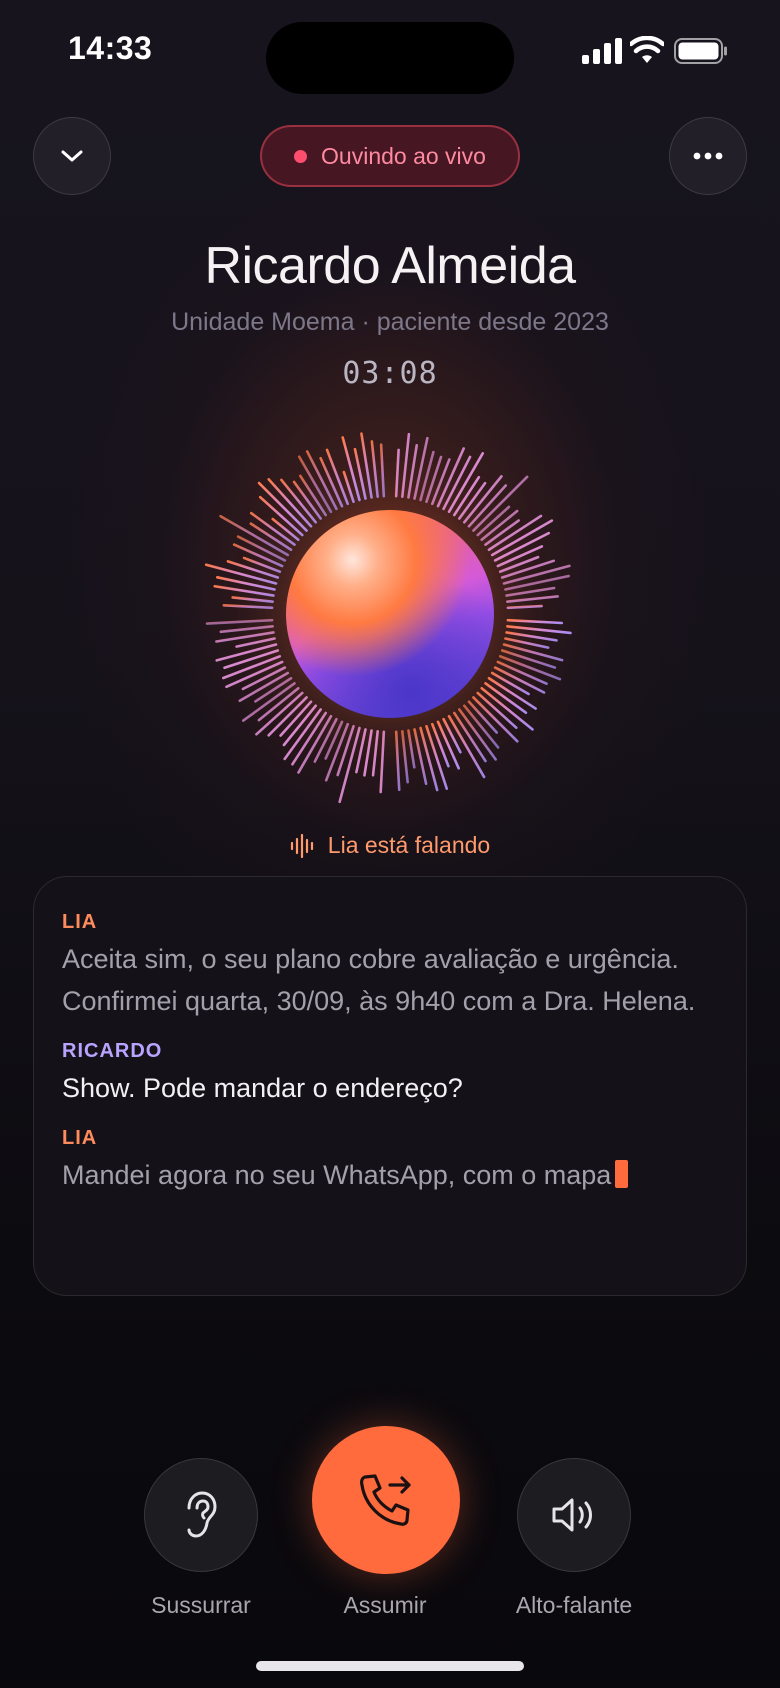  I want to click on more-dots-icon, so click(708, 156).